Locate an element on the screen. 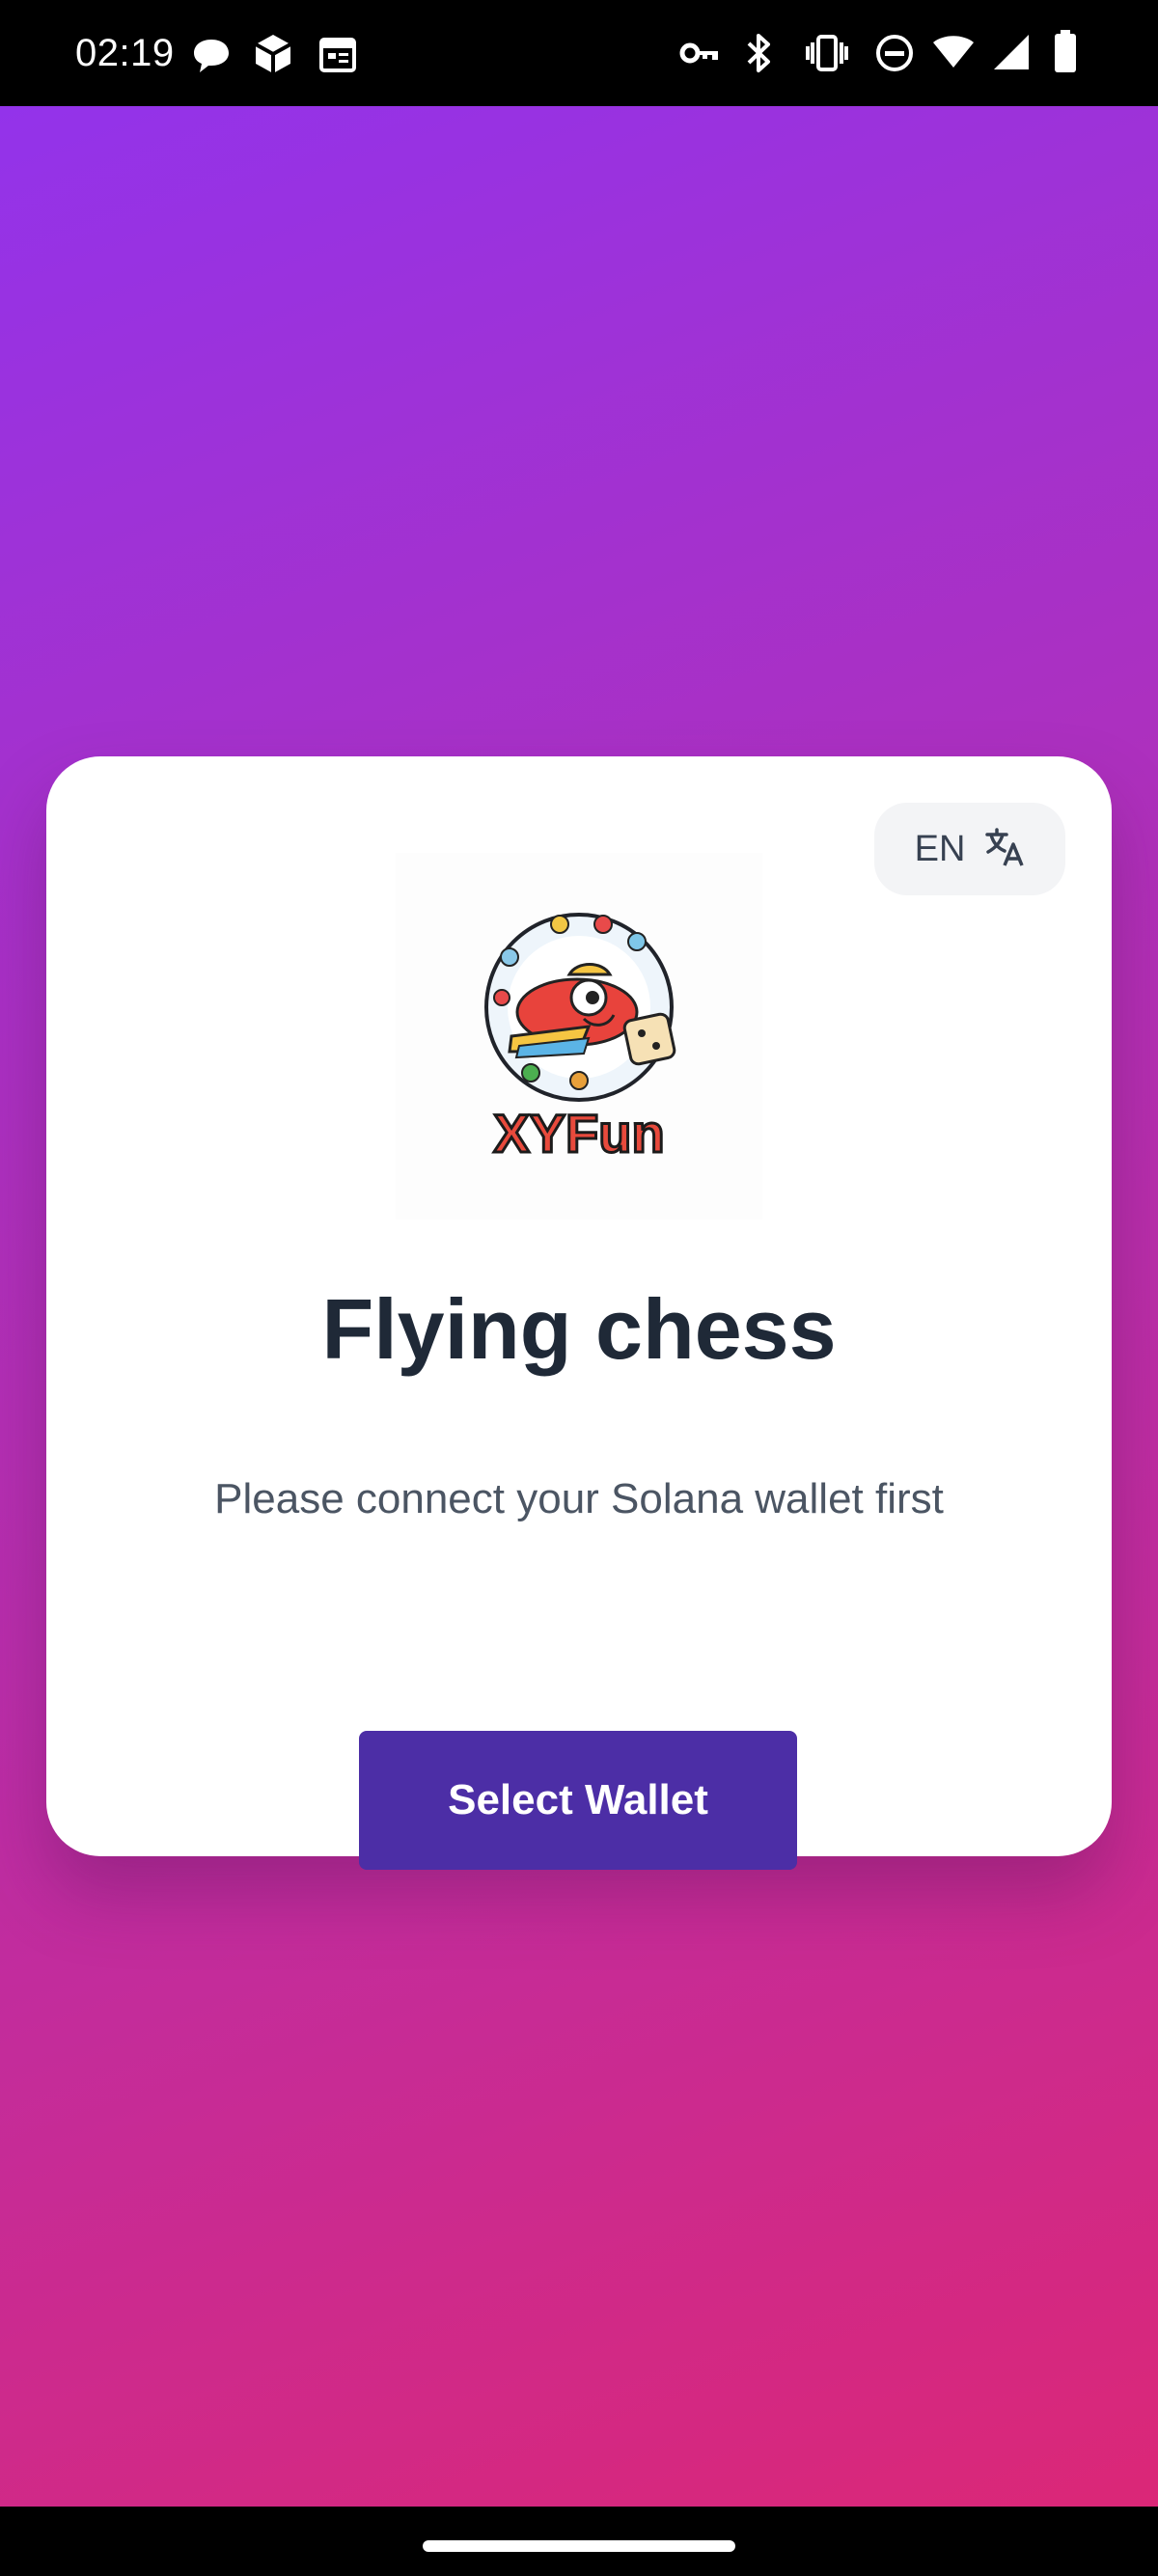 This screenshot has width=1158, height=2576. vibrate-icon is located at coordinates (827, 53).